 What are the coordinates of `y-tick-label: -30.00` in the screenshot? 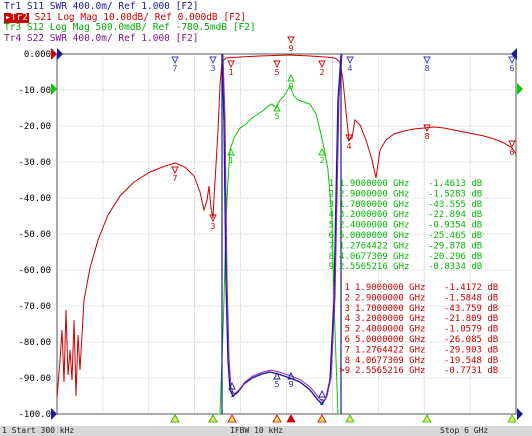 It's located at (34, 163).